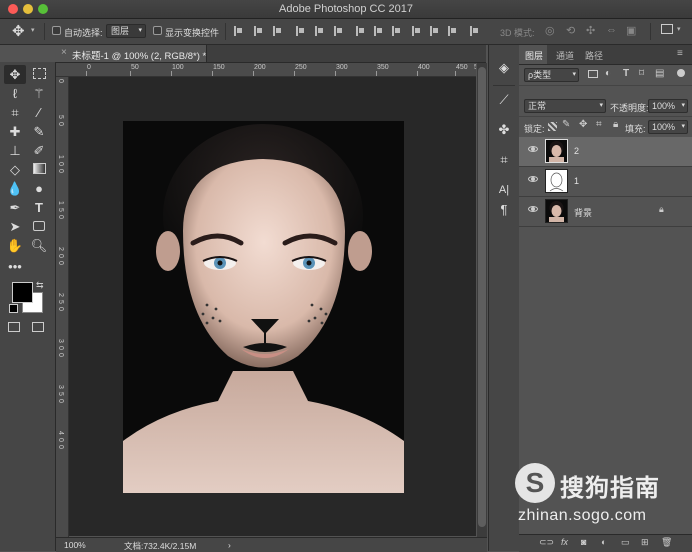 The height and width of the screenshot is (552, 692). What do you see at coordinates (266, 70) in the screenshot?
I see `horizontal-ruler: 0 50 100 150 200 250 300 350 400 450 500` at bounding box center [266, 70].